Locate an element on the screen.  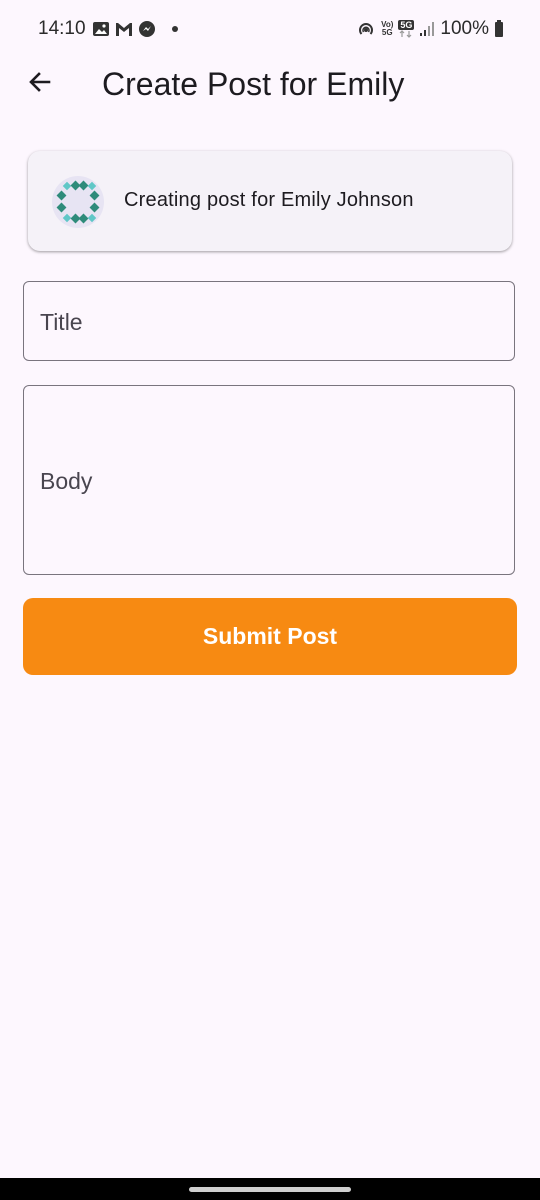
author-info-text: Creating post for Emily Johnson is located at coordinates (269, 200).